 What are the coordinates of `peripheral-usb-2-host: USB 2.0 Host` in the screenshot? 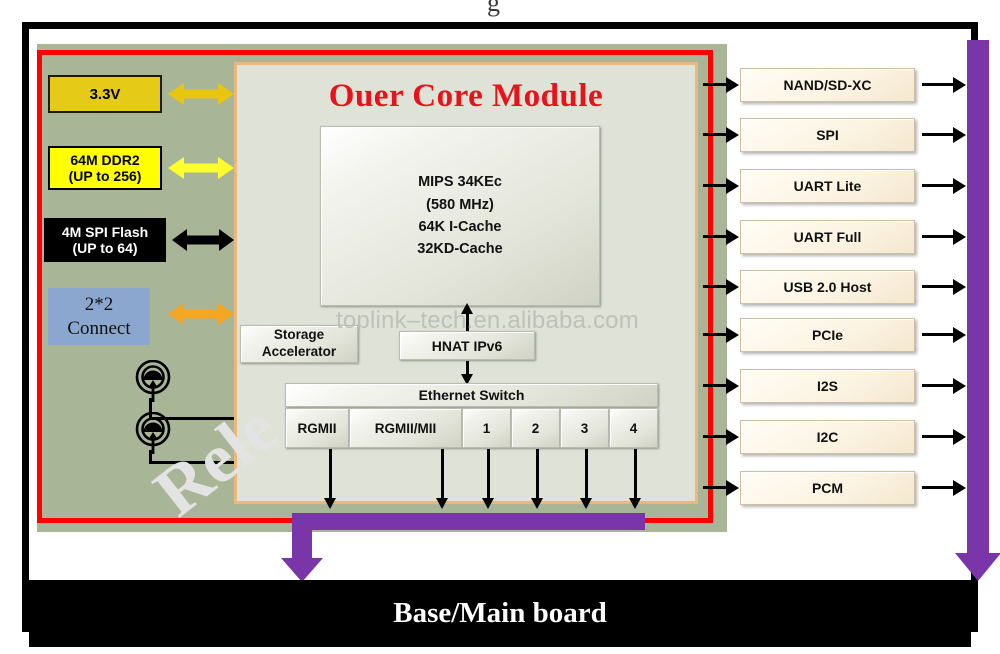 It's located at (827, 287).